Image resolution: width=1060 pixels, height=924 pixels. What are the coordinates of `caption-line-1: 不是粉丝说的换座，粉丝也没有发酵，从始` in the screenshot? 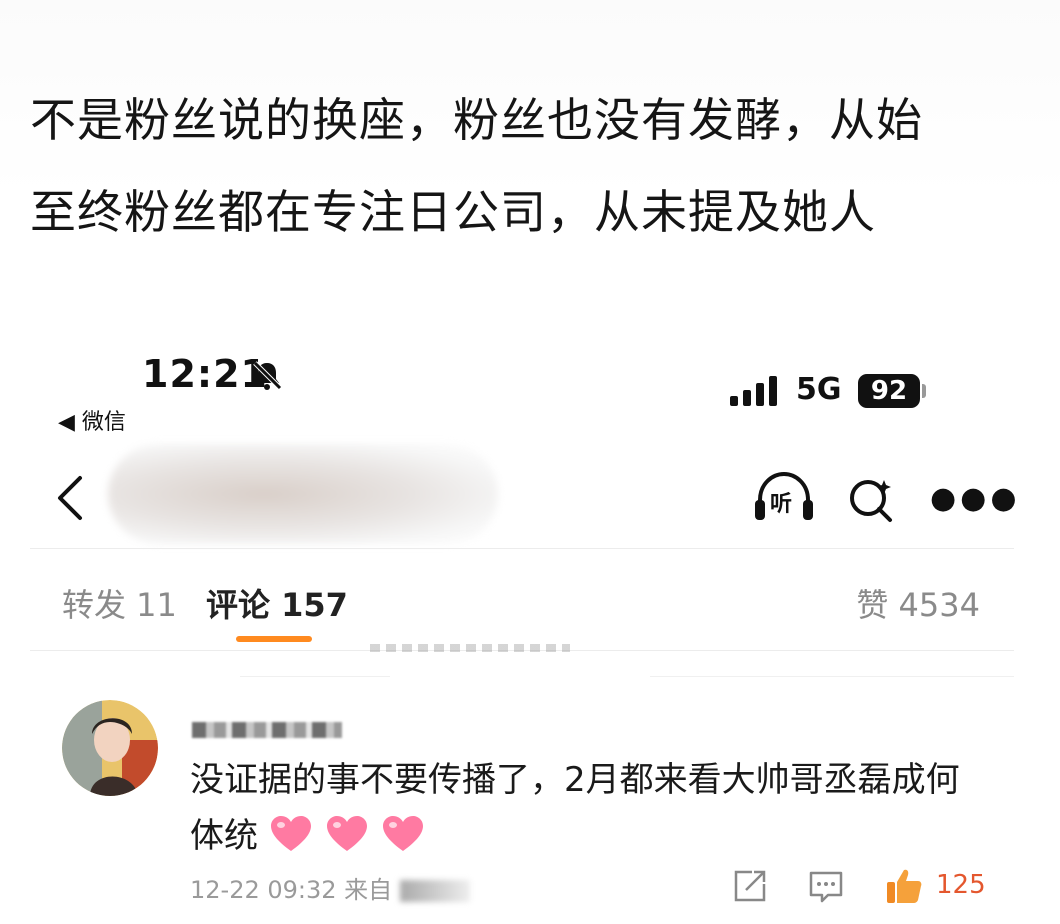 It's located at (476, 120).